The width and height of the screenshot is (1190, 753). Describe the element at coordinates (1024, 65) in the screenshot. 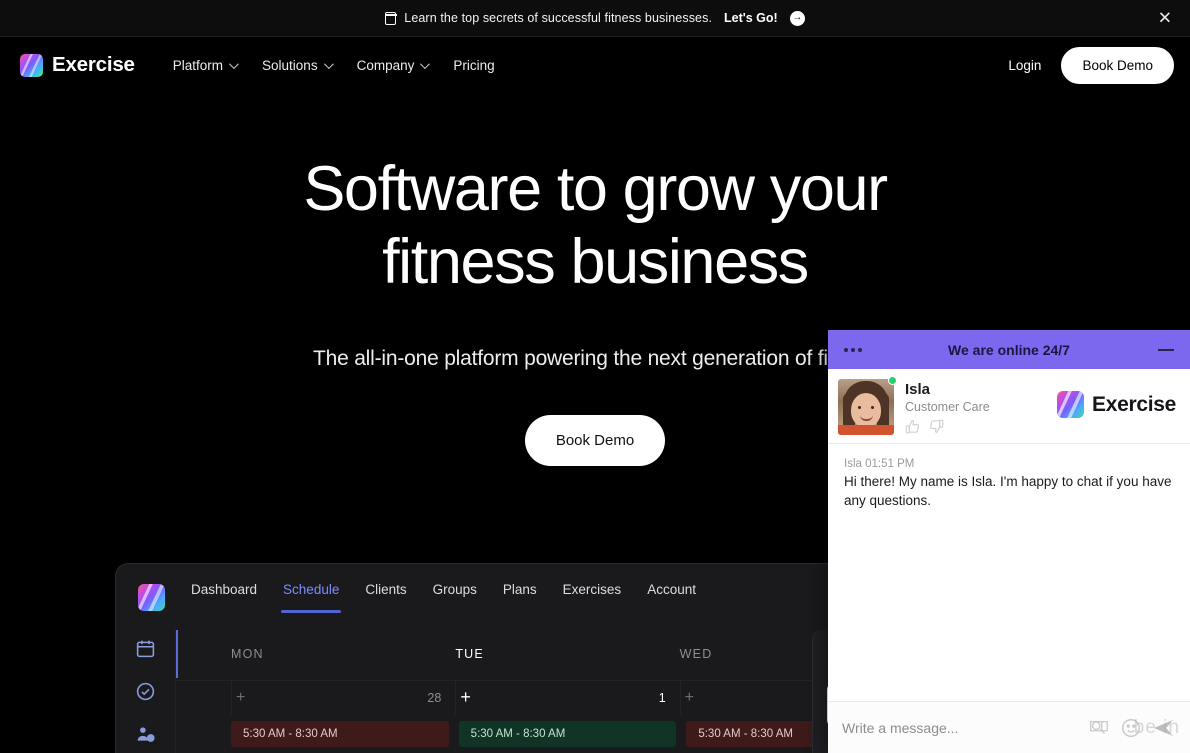

I see `login-link: Login` at that location.